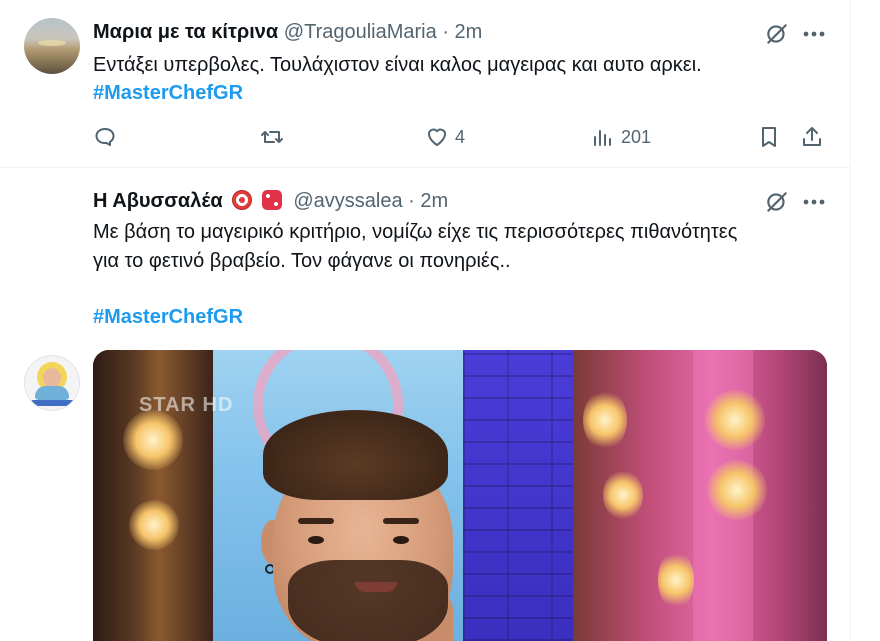  I want to click on person-hair, so click(355, 455).